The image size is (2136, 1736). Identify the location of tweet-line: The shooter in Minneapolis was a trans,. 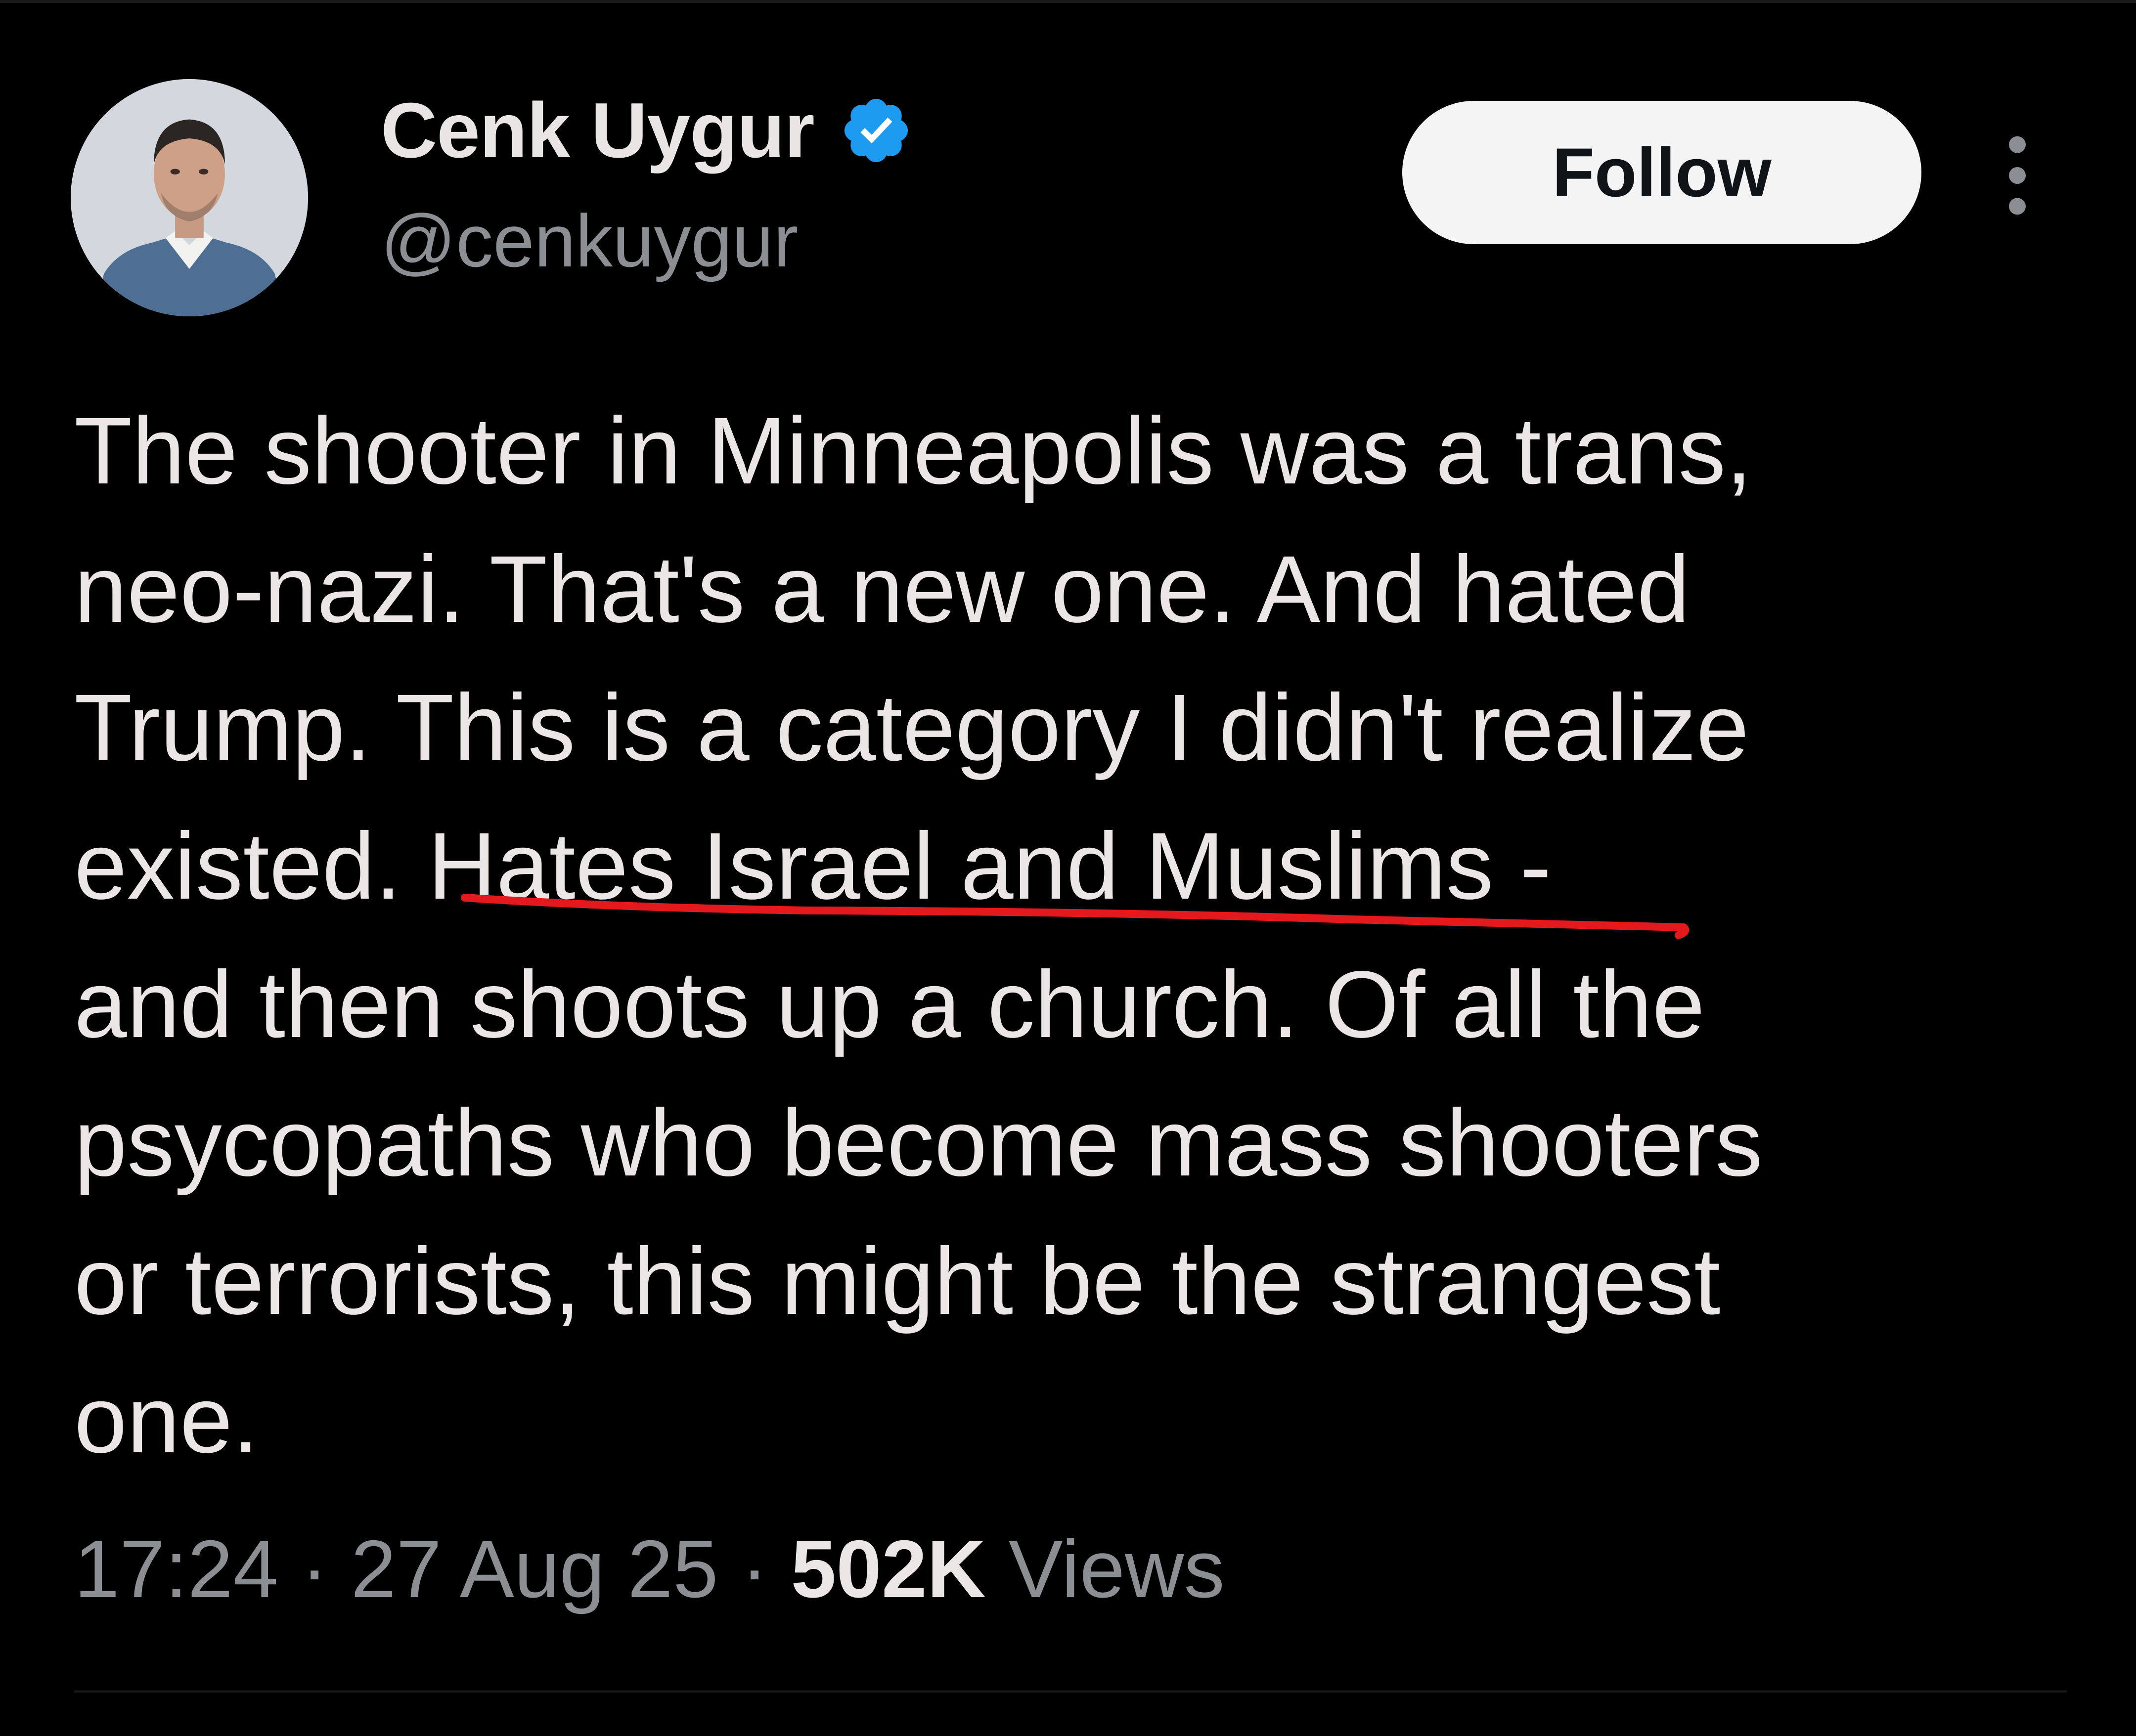
(913, 450).